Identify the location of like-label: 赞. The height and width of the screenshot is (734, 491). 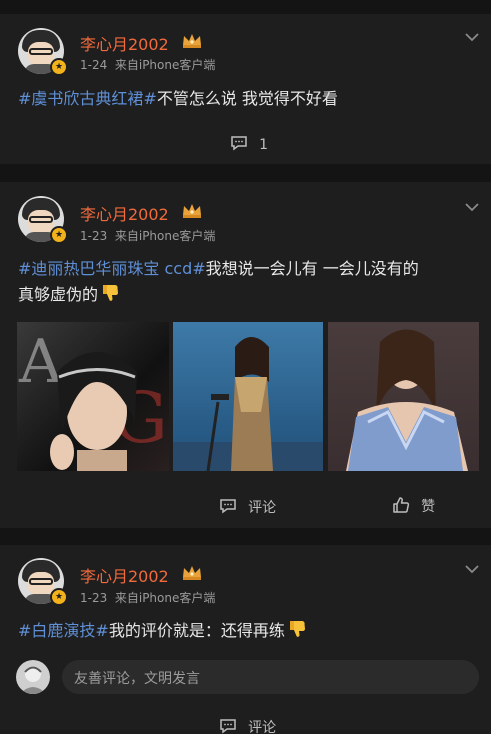
(428, 507).